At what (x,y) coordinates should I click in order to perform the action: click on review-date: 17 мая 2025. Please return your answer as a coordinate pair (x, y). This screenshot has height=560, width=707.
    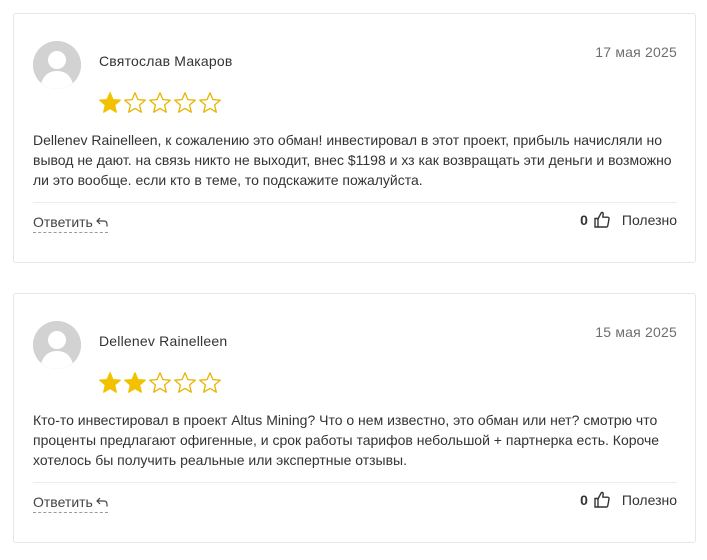
    Looking at the image, I should click on (636, 52).